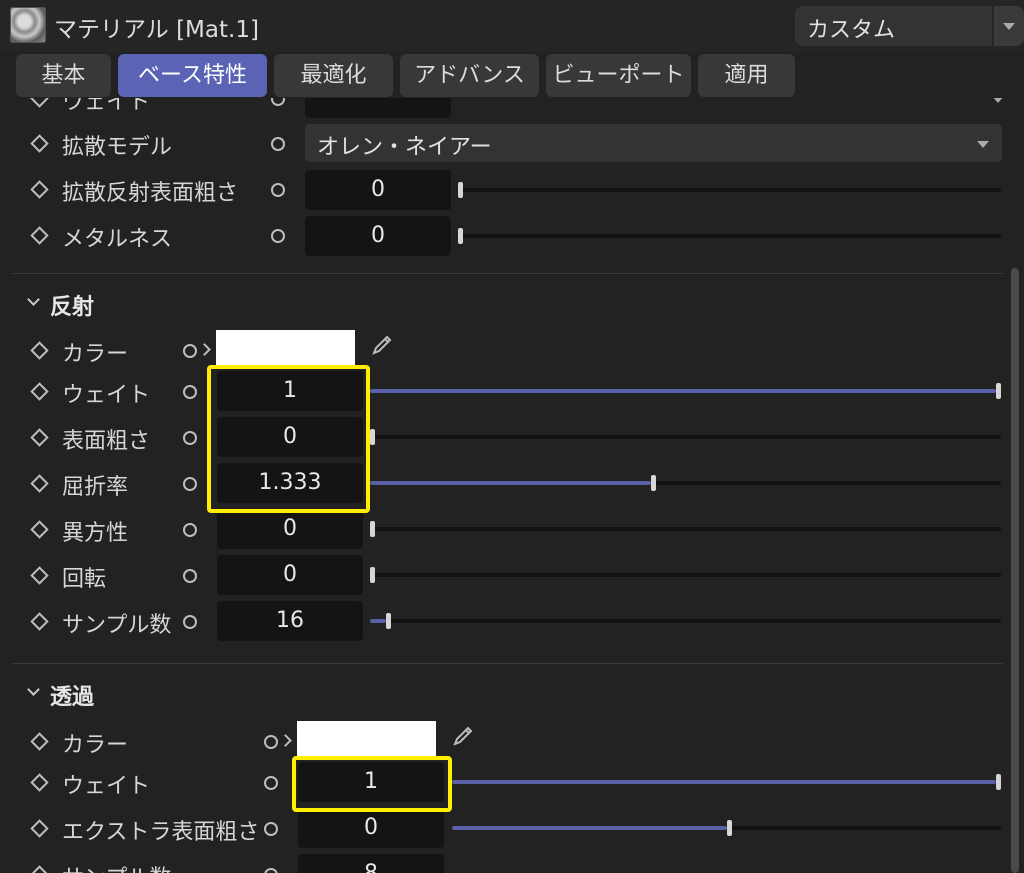 The height and width of the screenshot is (873, 1024). I want to click on reflection-section-title: 反射, so click(72, 305).